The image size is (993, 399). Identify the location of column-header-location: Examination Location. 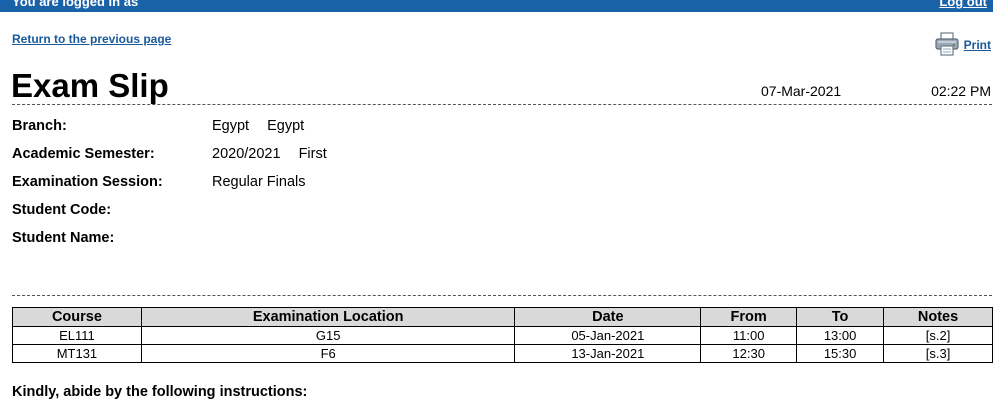
(328, 317).